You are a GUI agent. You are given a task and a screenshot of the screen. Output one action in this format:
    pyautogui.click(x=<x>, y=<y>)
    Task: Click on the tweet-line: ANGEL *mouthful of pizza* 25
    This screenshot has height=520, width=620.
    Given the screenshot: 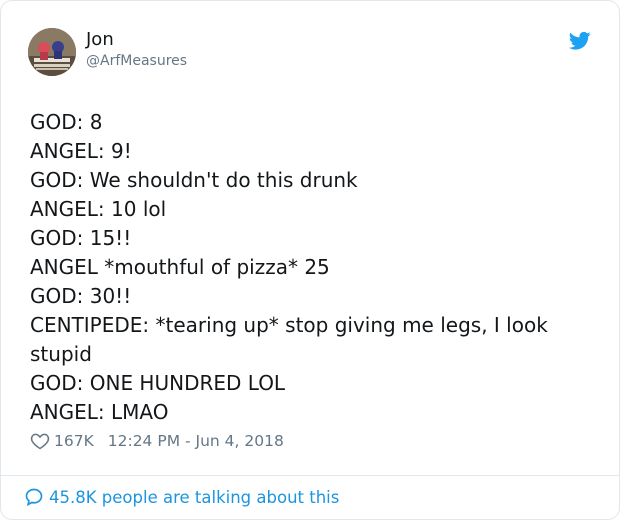 What is the action you would take?
    pyautogui.click(x=180, y=267)
    